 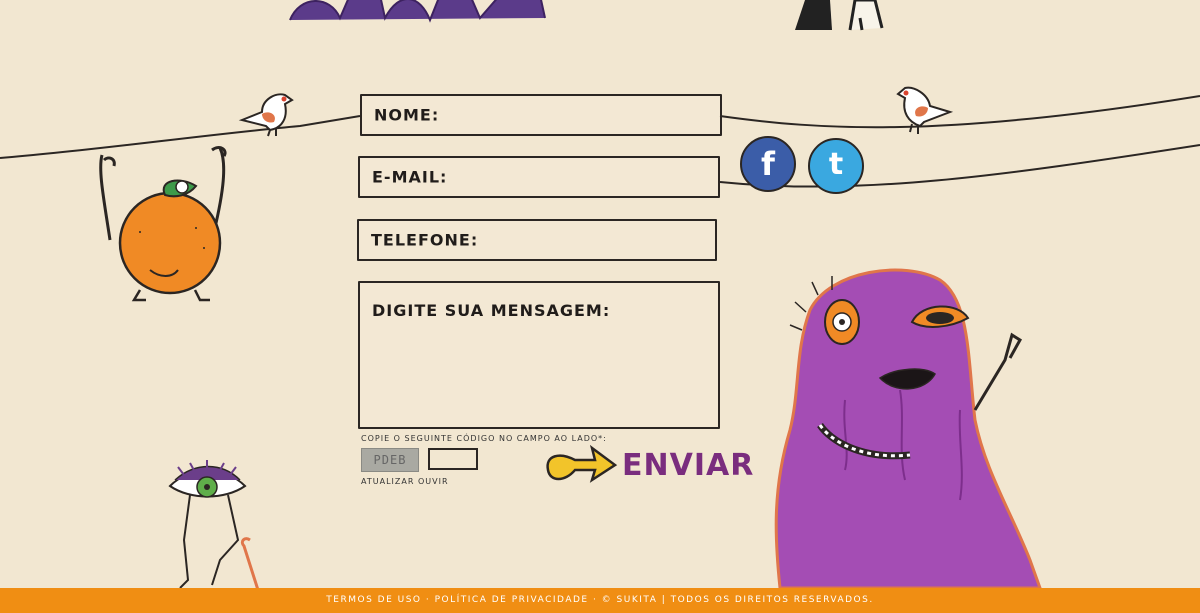 What do you see at coordinates (387, 481) in the screenshot?
I see `captcha-refresh-link: ATUALIZAR` at bounding box center [387, 481].